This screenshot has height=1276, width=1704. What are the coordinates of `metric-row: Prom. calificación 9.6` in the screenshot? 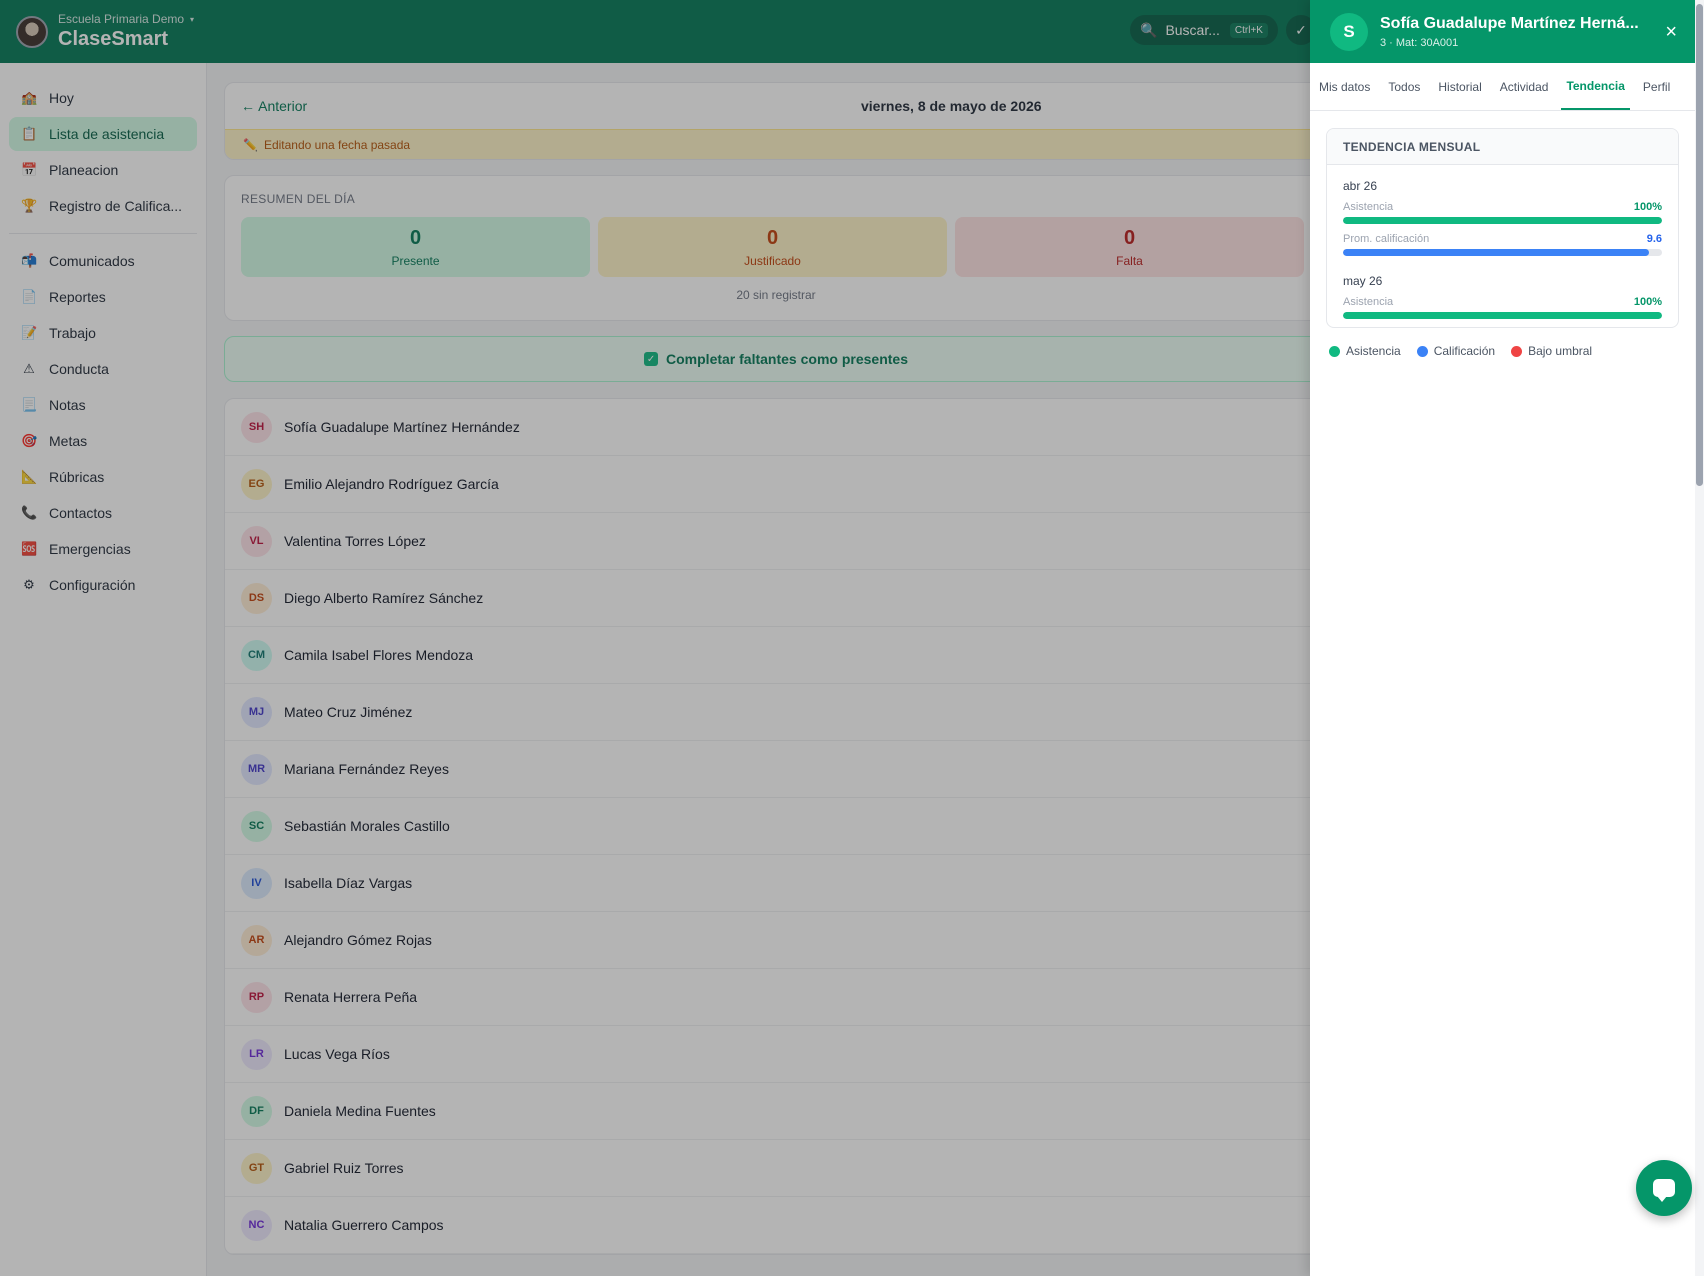 It's located at (1502, 239).